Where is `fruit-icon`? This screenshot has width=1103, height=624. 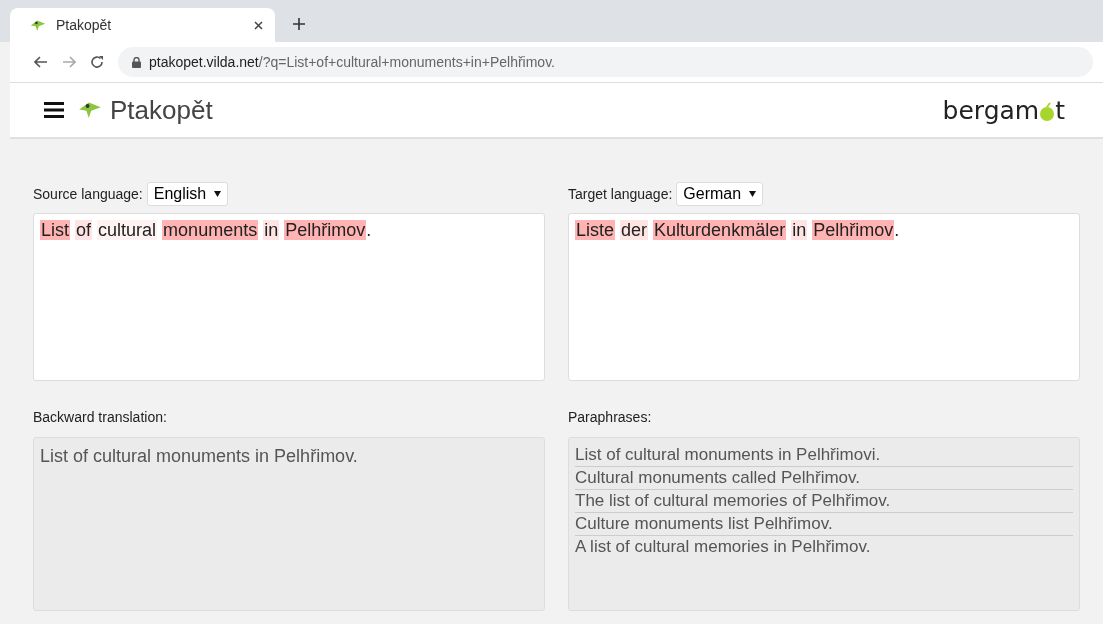
fruit-icon is located at coordinates (1047, 112).